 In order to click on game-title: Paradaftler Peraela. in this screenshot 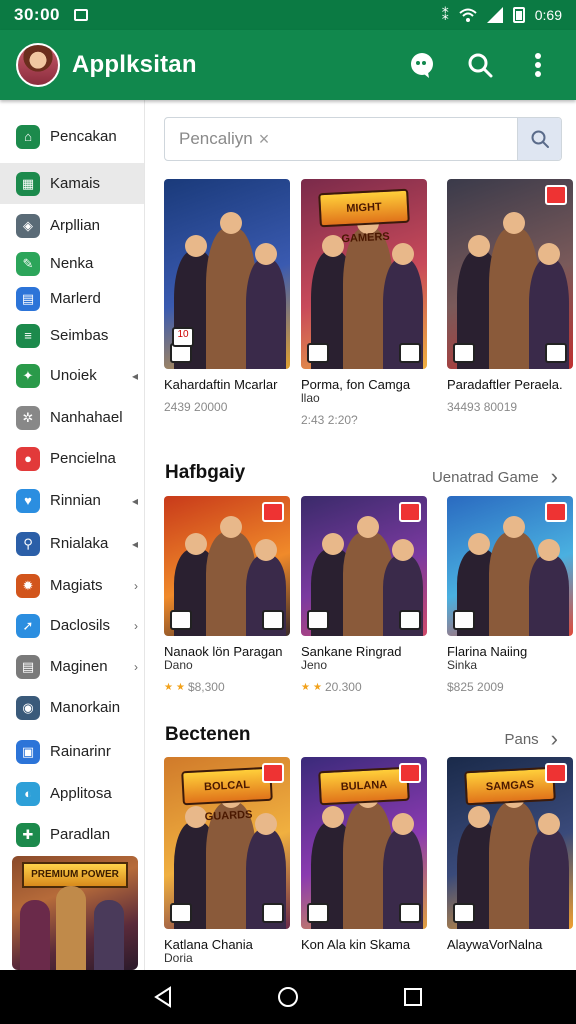, I will do `click(510, 384)`.